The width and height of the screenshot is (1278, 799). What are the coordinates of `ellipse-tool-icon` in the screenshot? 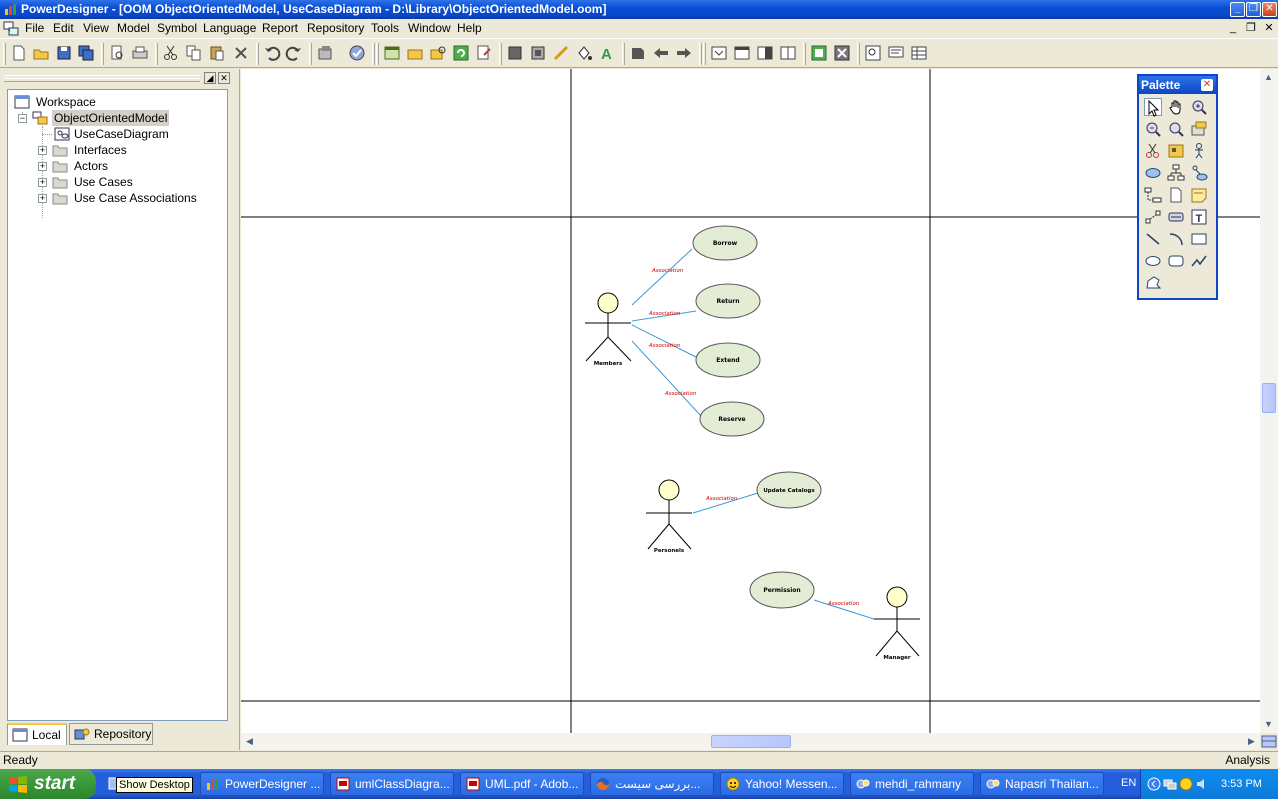 It's located at (1153, 261).